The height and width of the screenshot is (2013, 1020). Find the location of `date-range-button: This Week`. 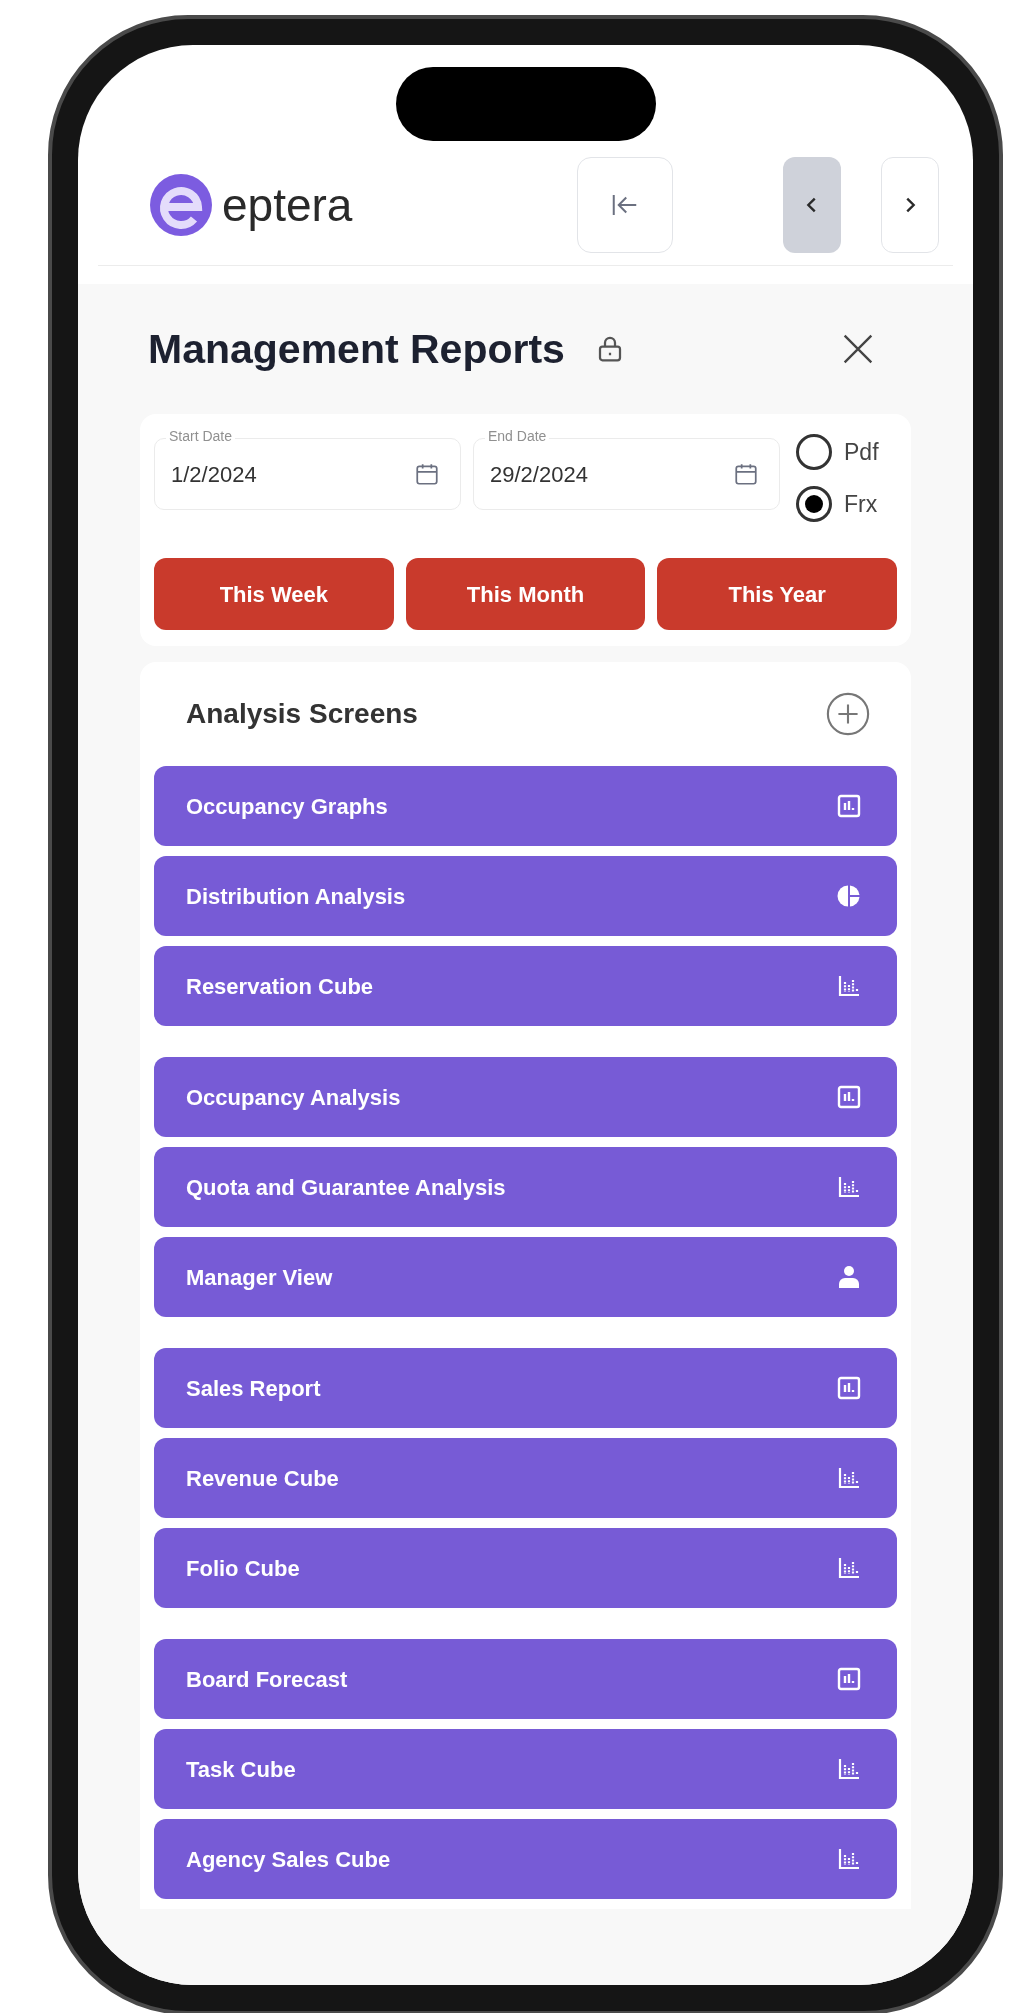

date-range-button: This Week is located at coordinates (274, 594).